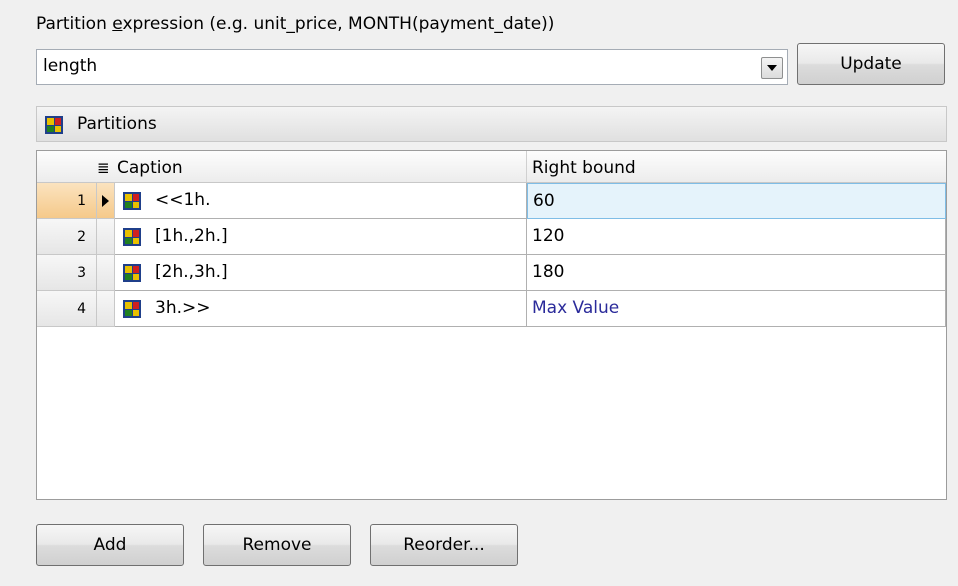  I want to click on caption-text: [2h.,3h.], so click(191, 272).